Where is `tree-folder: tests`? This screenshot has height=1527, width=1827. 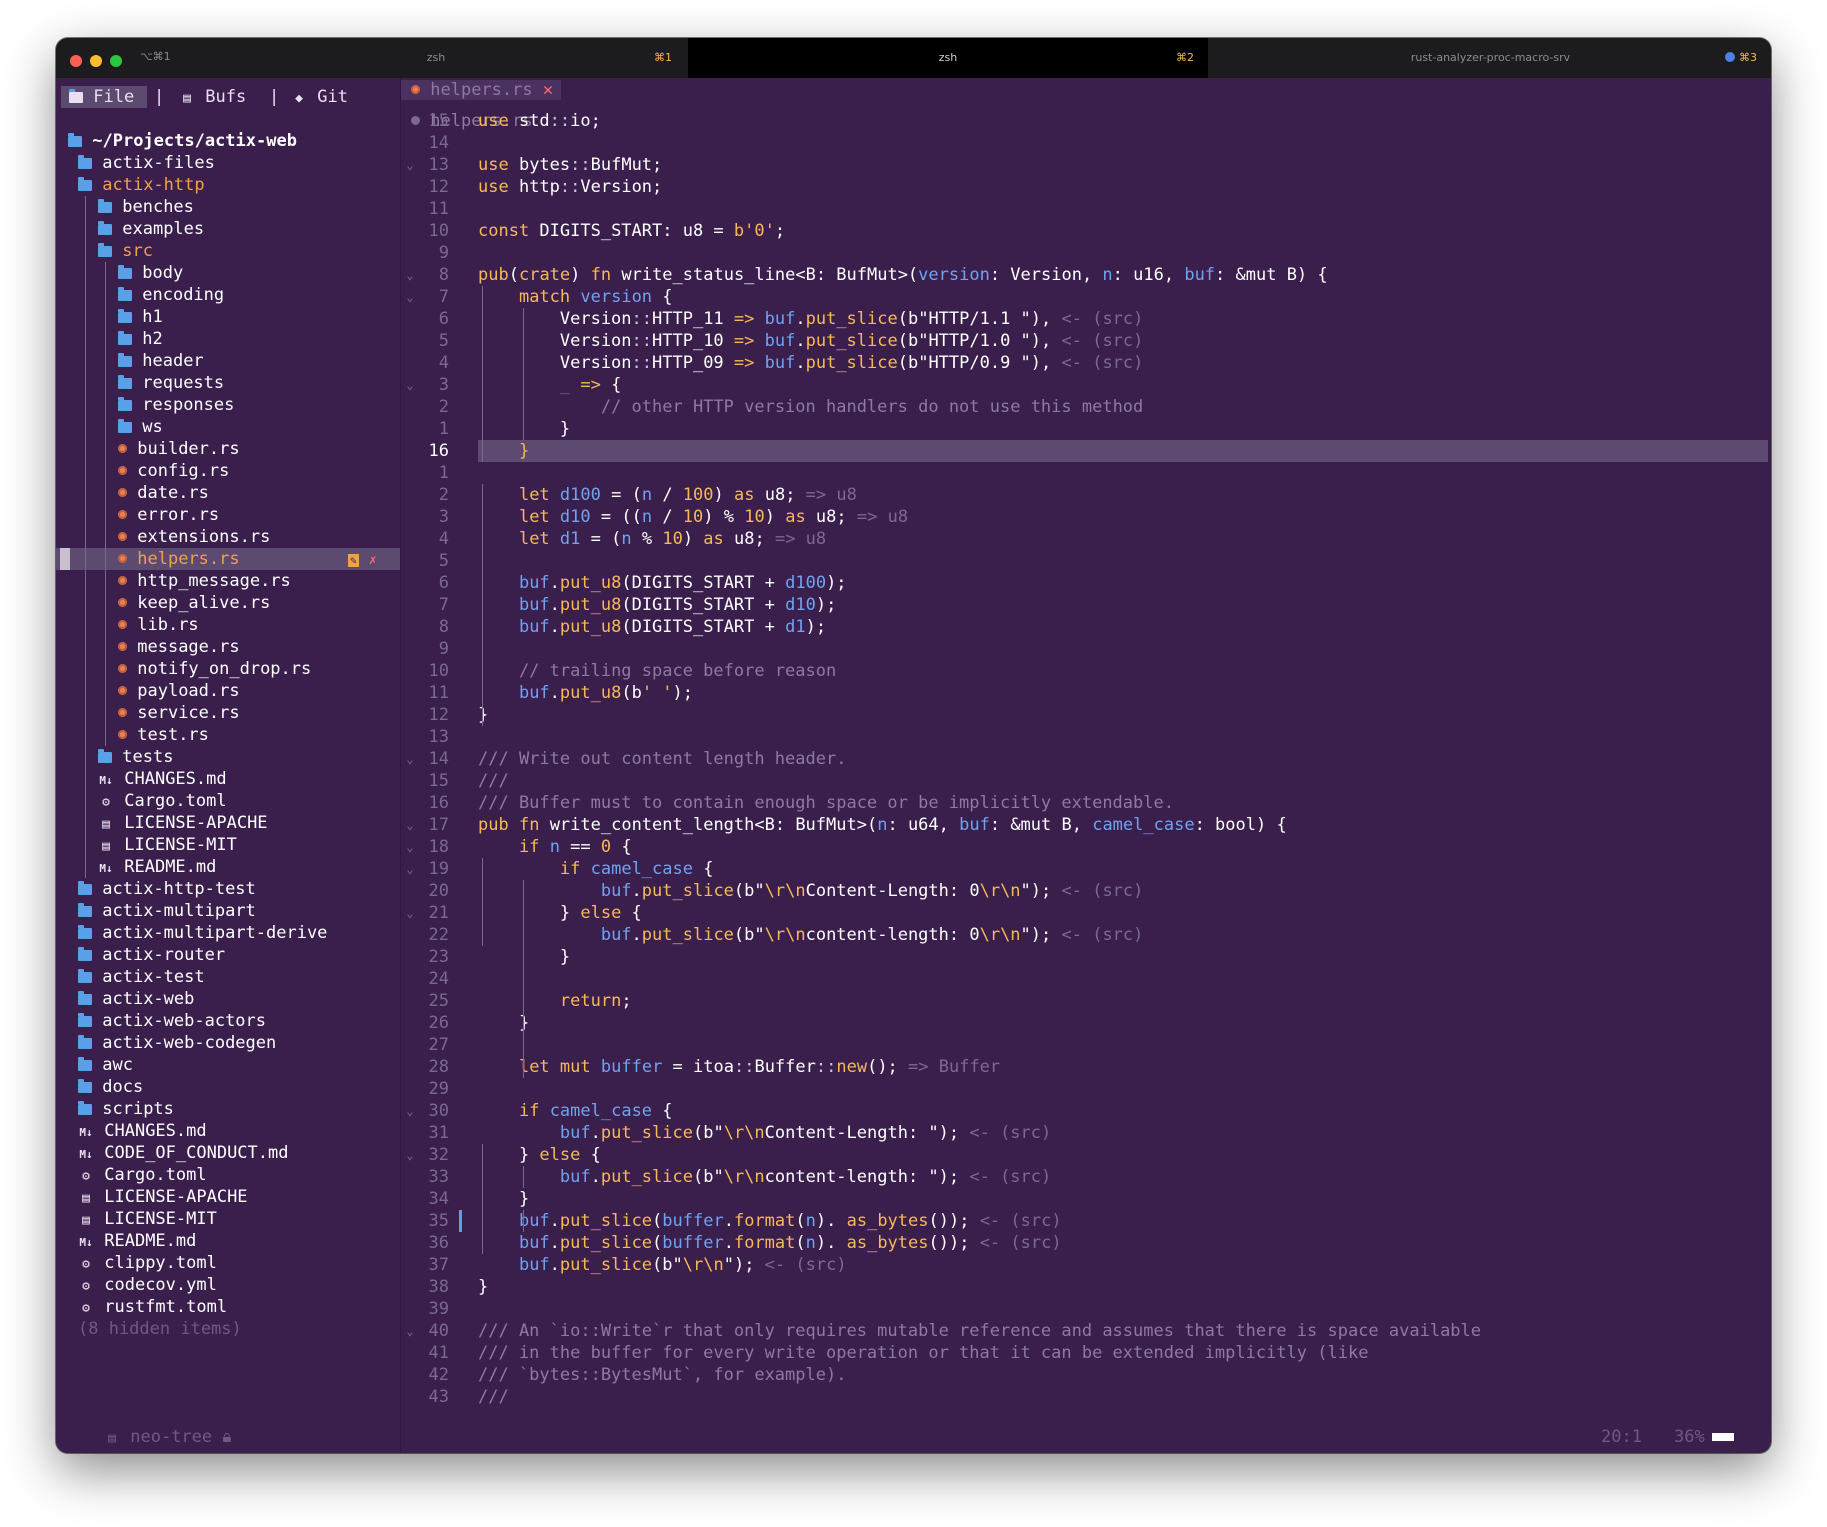
tree-folder: tests is located at coordinates (228, 757).